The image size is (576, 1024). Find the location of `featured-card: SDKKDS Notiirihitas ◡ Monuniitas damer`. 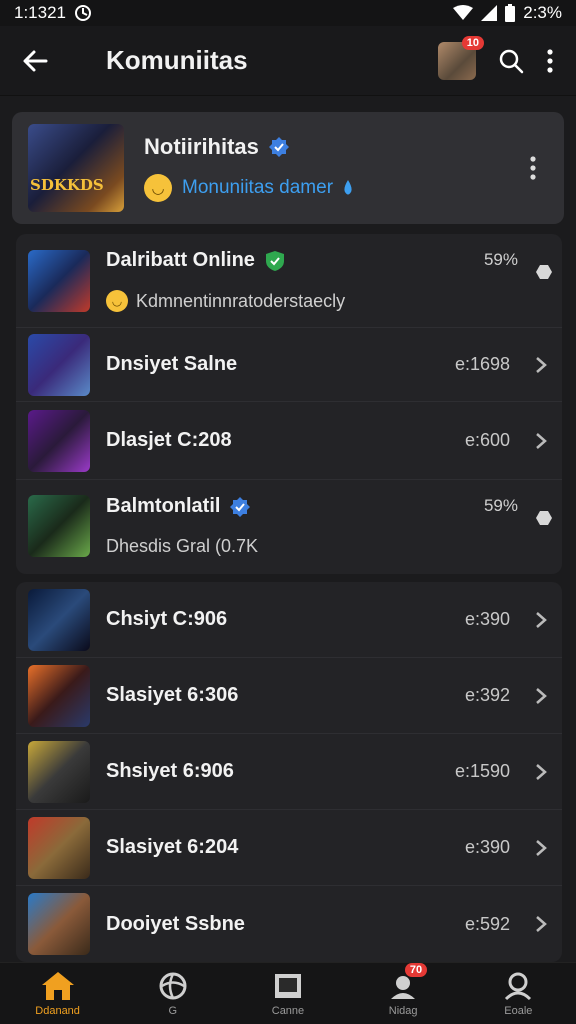

featured-card: SDKKDS Notiirihitas ◡ Monuniitas damer is located at coordinates (288, 168).